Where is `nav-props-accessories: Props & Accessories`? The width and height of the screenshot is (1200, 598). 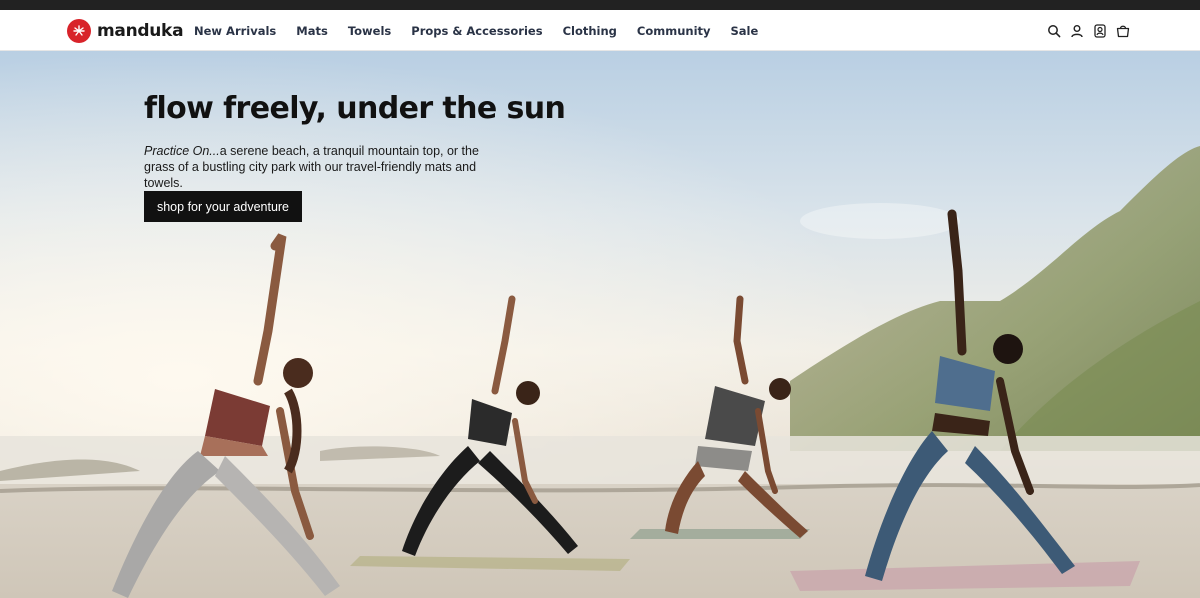
nav-props-accessories: Props & Accessories is located at coordinates (476, 31).